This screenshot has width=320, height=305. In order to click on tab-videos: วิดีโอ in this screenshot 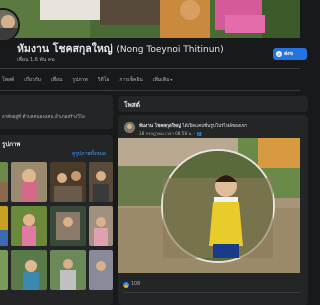, I will do `click(104, 80)`.